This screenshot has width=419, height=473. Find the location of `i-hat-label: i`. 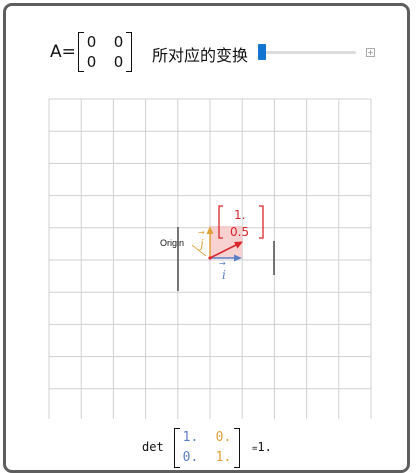

i-hat-label: i is located at coordinates (224, 275).